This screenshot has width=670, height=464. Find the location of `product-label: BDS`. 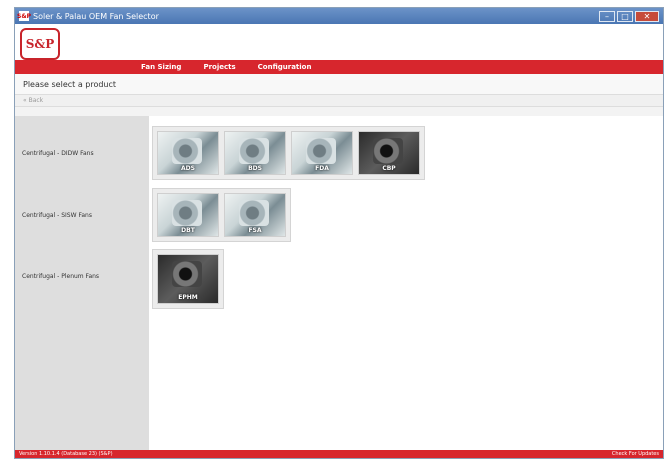

product-label: BDS is located at coordinates (255, 168).